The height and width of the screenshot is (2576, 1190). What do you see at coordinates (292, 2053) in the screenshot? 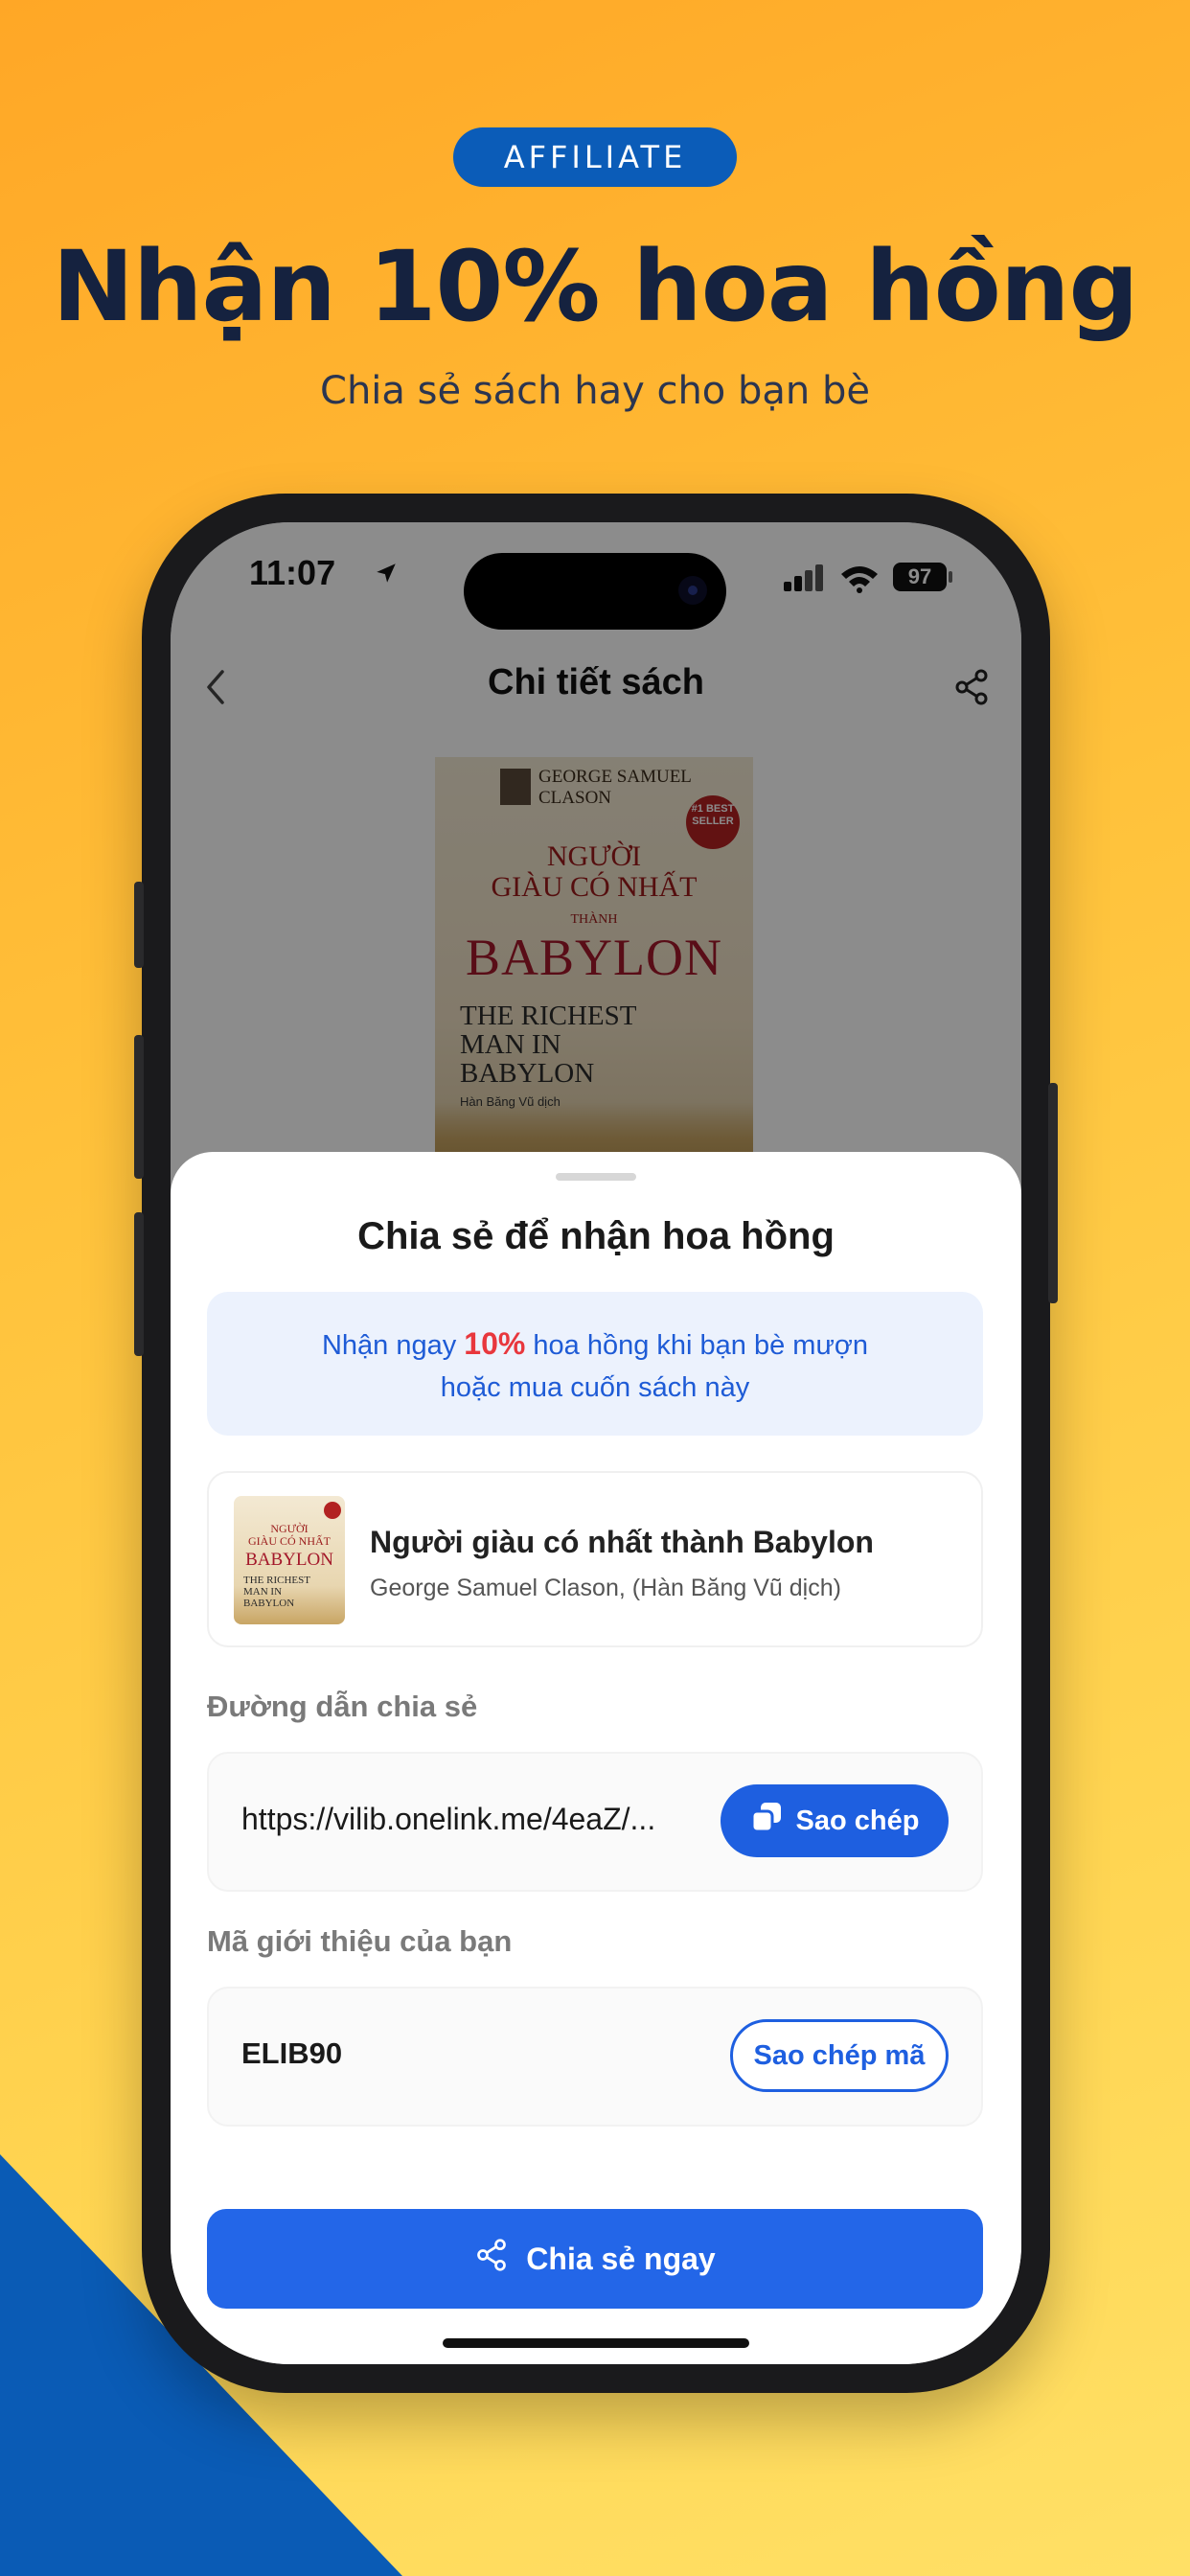
I see `referral-code-value: ELIB90` at bounding box center [292, 2053].